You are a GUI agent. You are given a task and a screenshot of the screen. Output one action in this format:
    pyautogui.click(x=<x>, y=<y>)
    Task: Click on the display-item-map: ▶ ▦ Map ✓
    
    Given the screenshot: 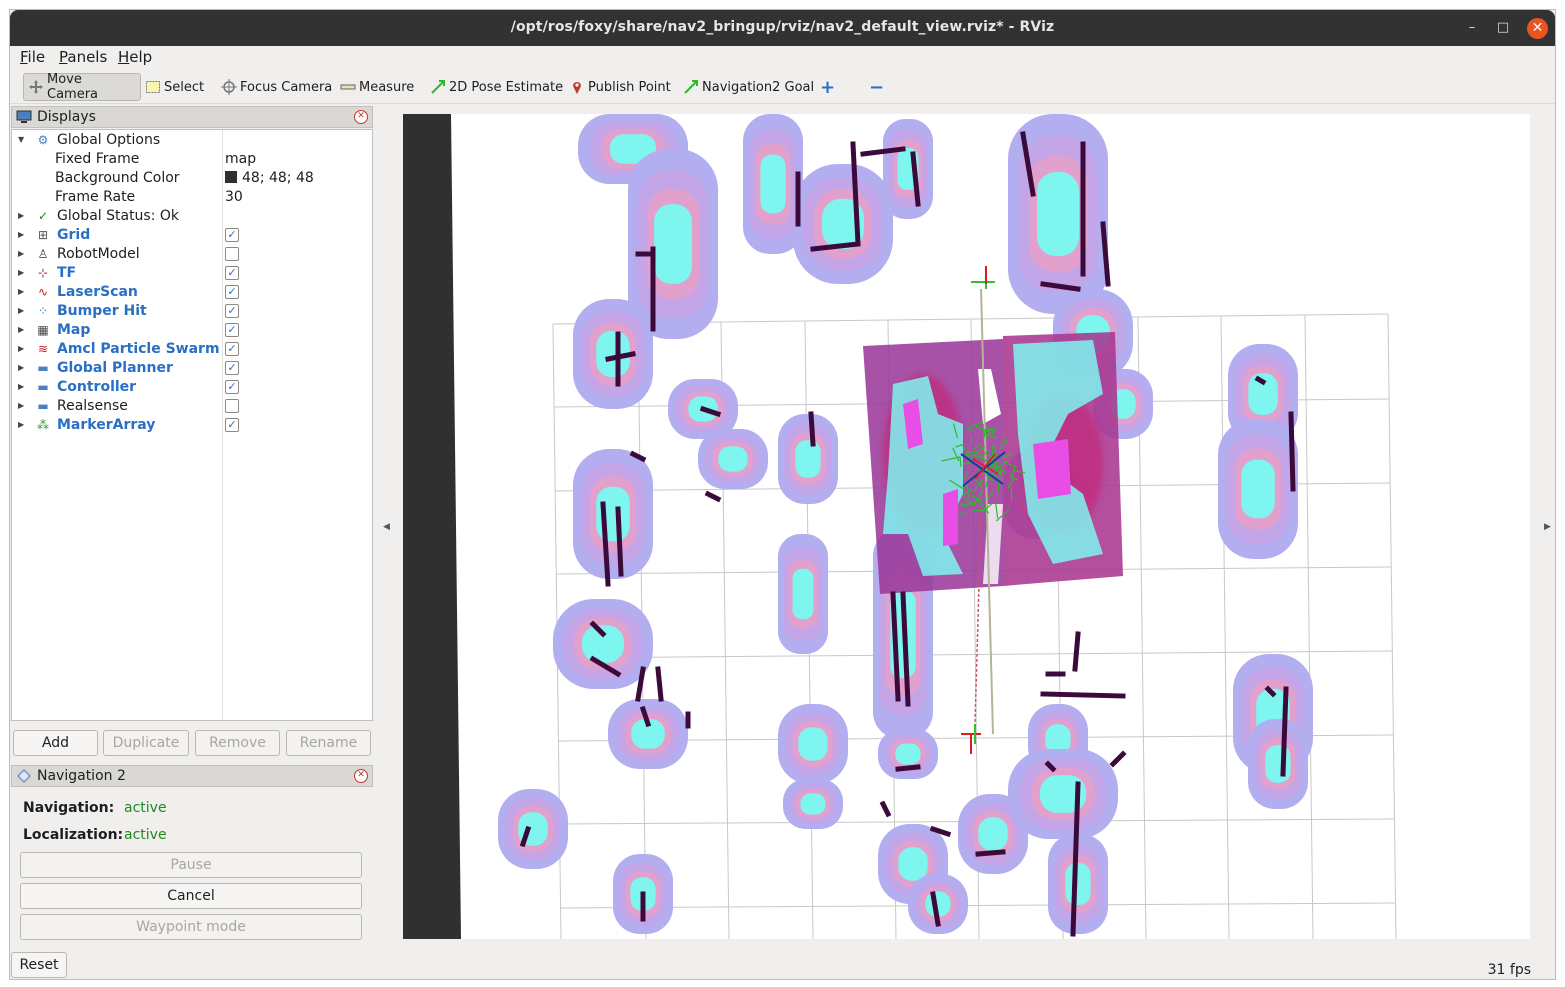 What is the action you would take?
    pyautogui.click(x=192, y=330)
    